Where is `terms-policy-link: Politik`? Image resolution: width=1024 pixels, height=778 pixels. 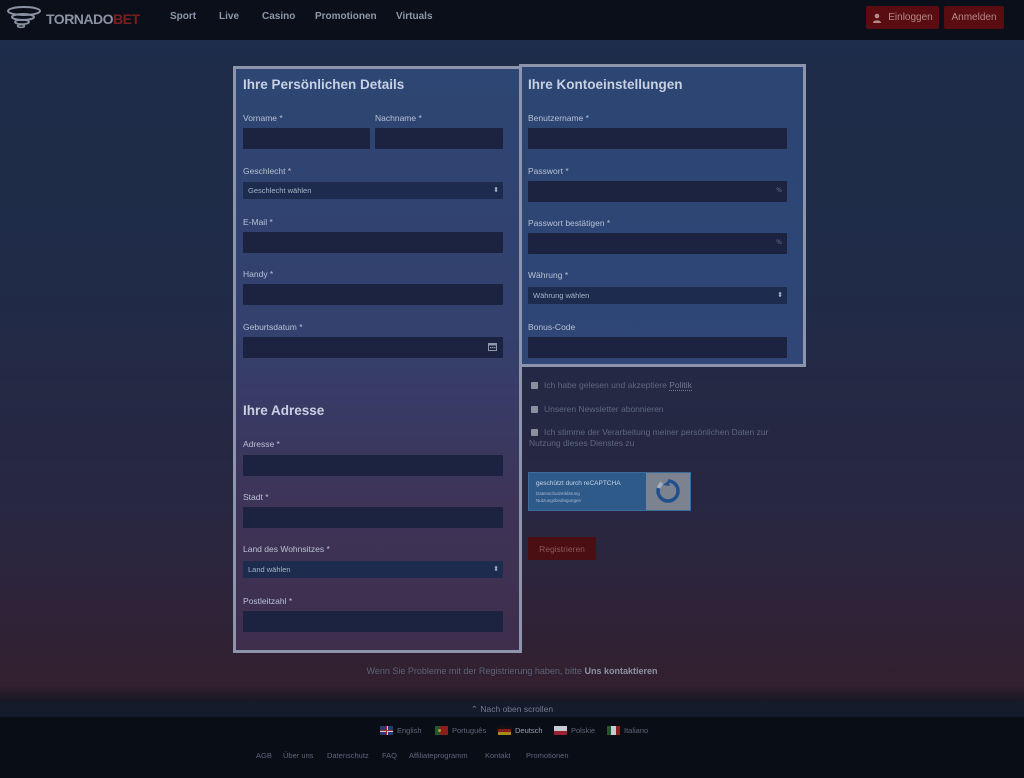 terms-policy-link: Politik is located at coordinates (680, 385).